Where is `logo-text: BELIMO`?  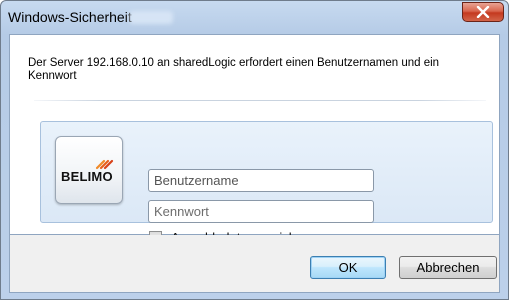
logo-text: BELIMO is located at coordinates (87, 176).